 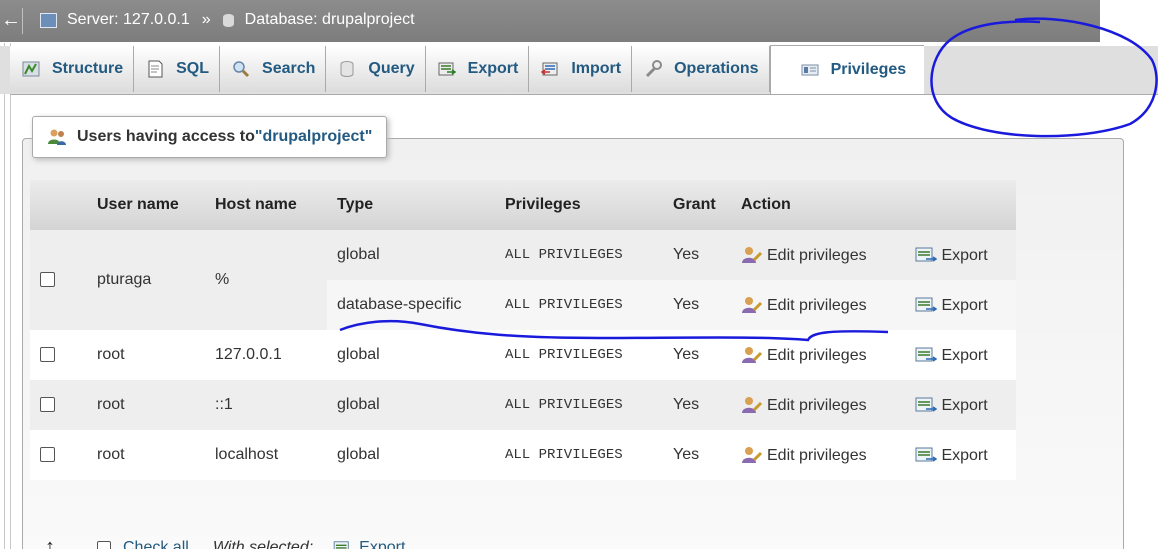 What do you see at coordinates (266, 280) in the screenshot?
I see `host-name-cell: %` at bounding box center [266, 280].